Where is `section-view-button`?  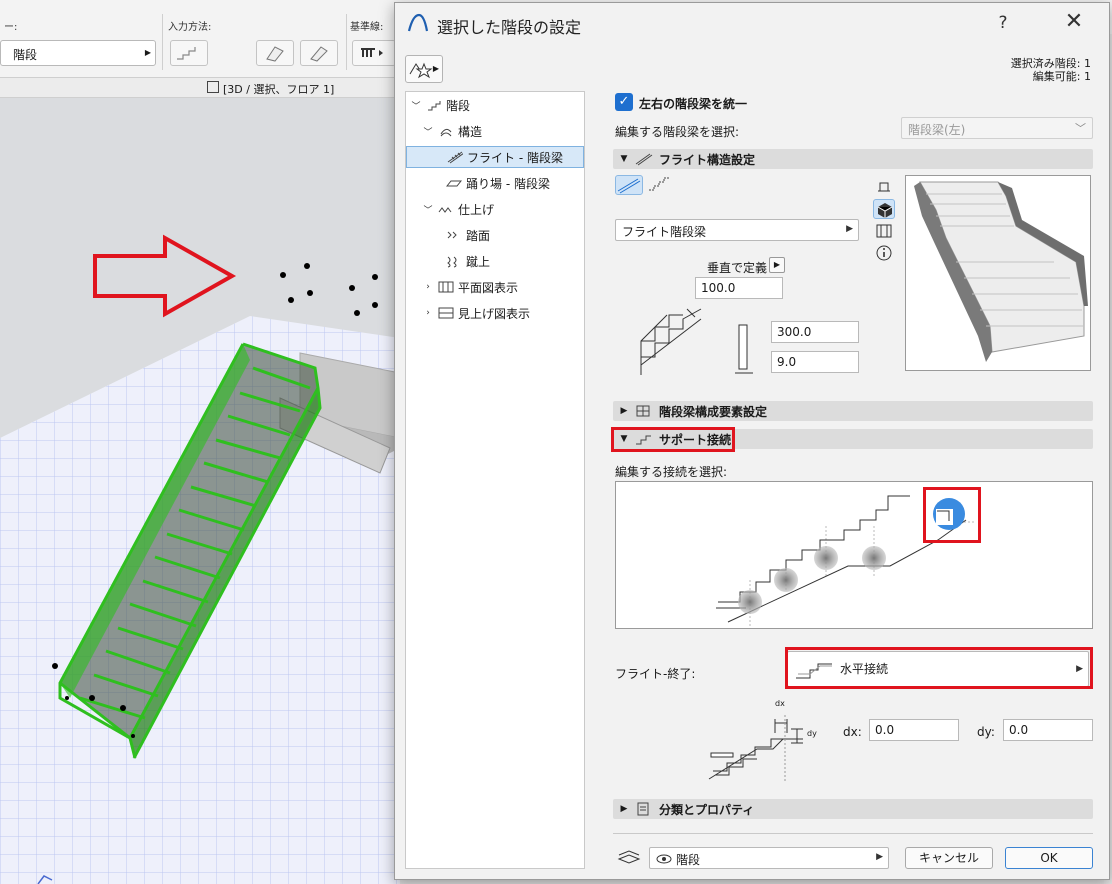
section-view-button is located at coordinates (884, 231).